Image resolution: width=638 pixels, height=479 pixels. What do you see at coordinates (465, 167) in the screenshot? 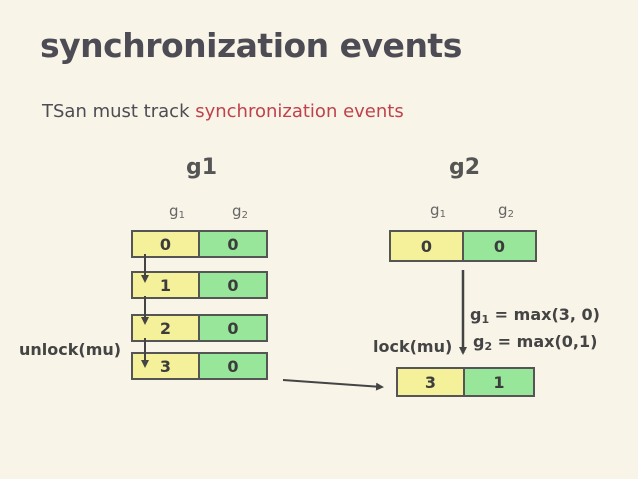
I see `g2-title: g2` at bounding box center [465, 167].